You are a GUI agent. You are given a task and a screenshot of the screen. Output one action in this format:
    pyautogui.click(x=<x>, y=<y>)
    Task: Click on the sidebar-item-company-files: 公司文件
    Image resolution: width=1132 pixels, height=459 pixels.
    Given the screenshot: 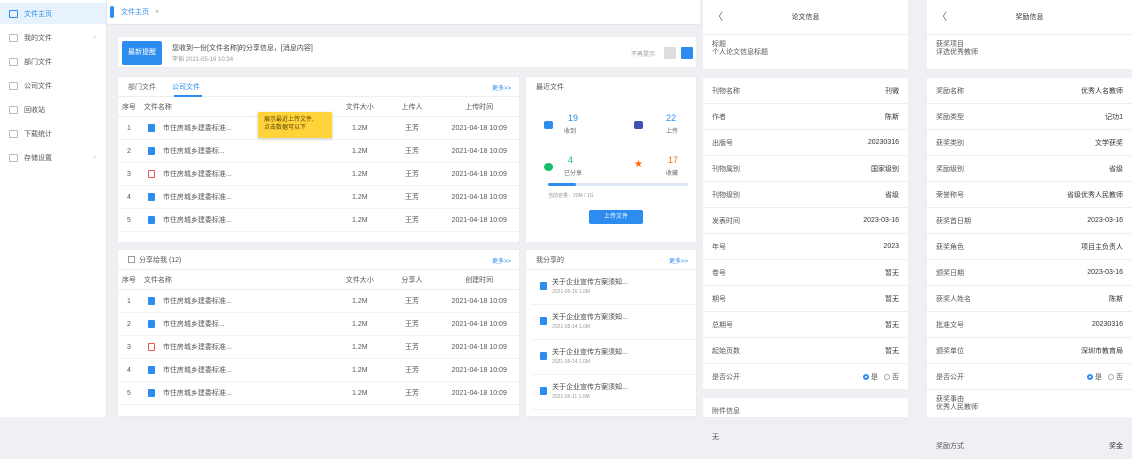 What is the action you would take?
    pyautogui.click(x=53, y=85)
    